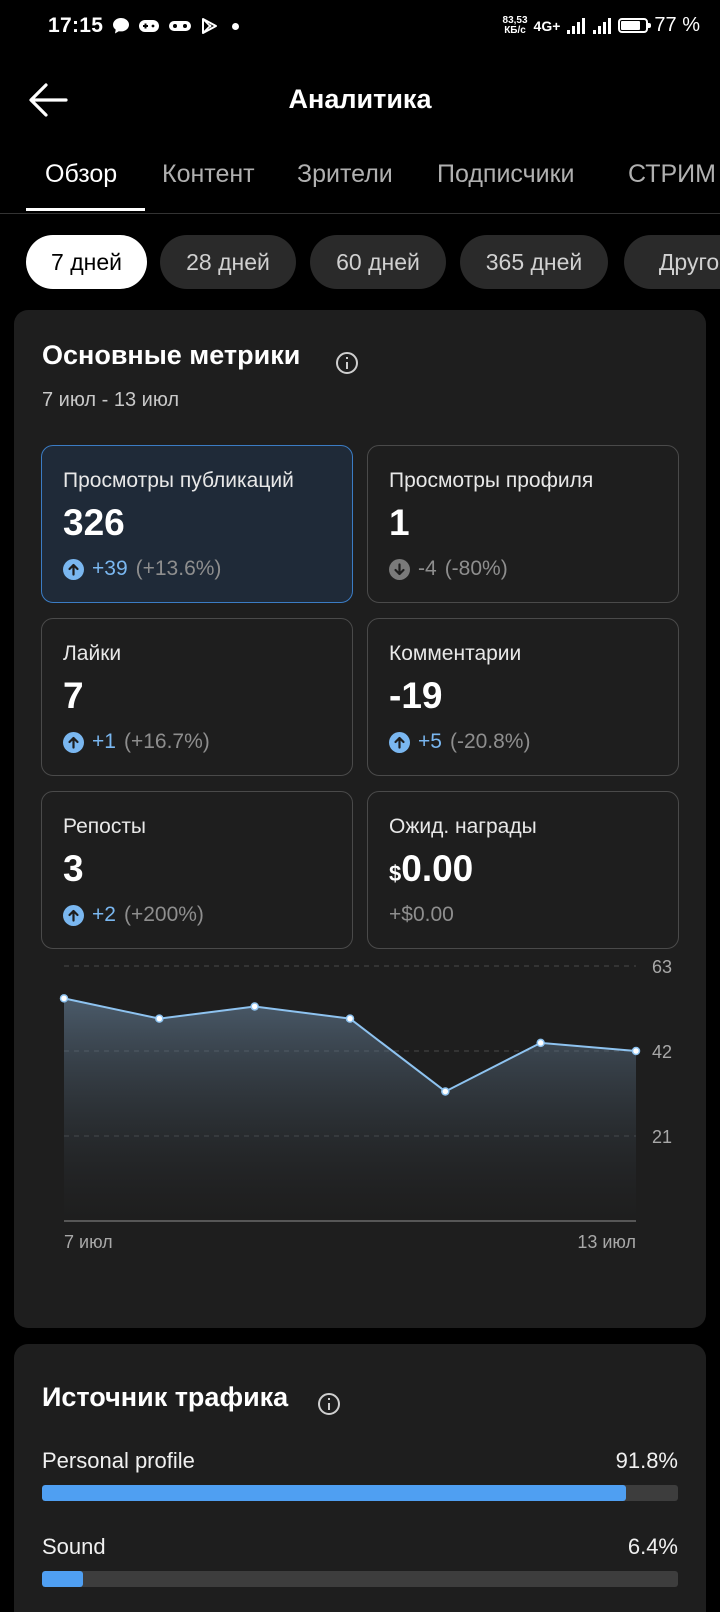  Describe the element at coordinates (360, 28) in the screenshot. I see `status-bar: 17:15 83,53 КБ/с 4G+ 77 %` at that location.